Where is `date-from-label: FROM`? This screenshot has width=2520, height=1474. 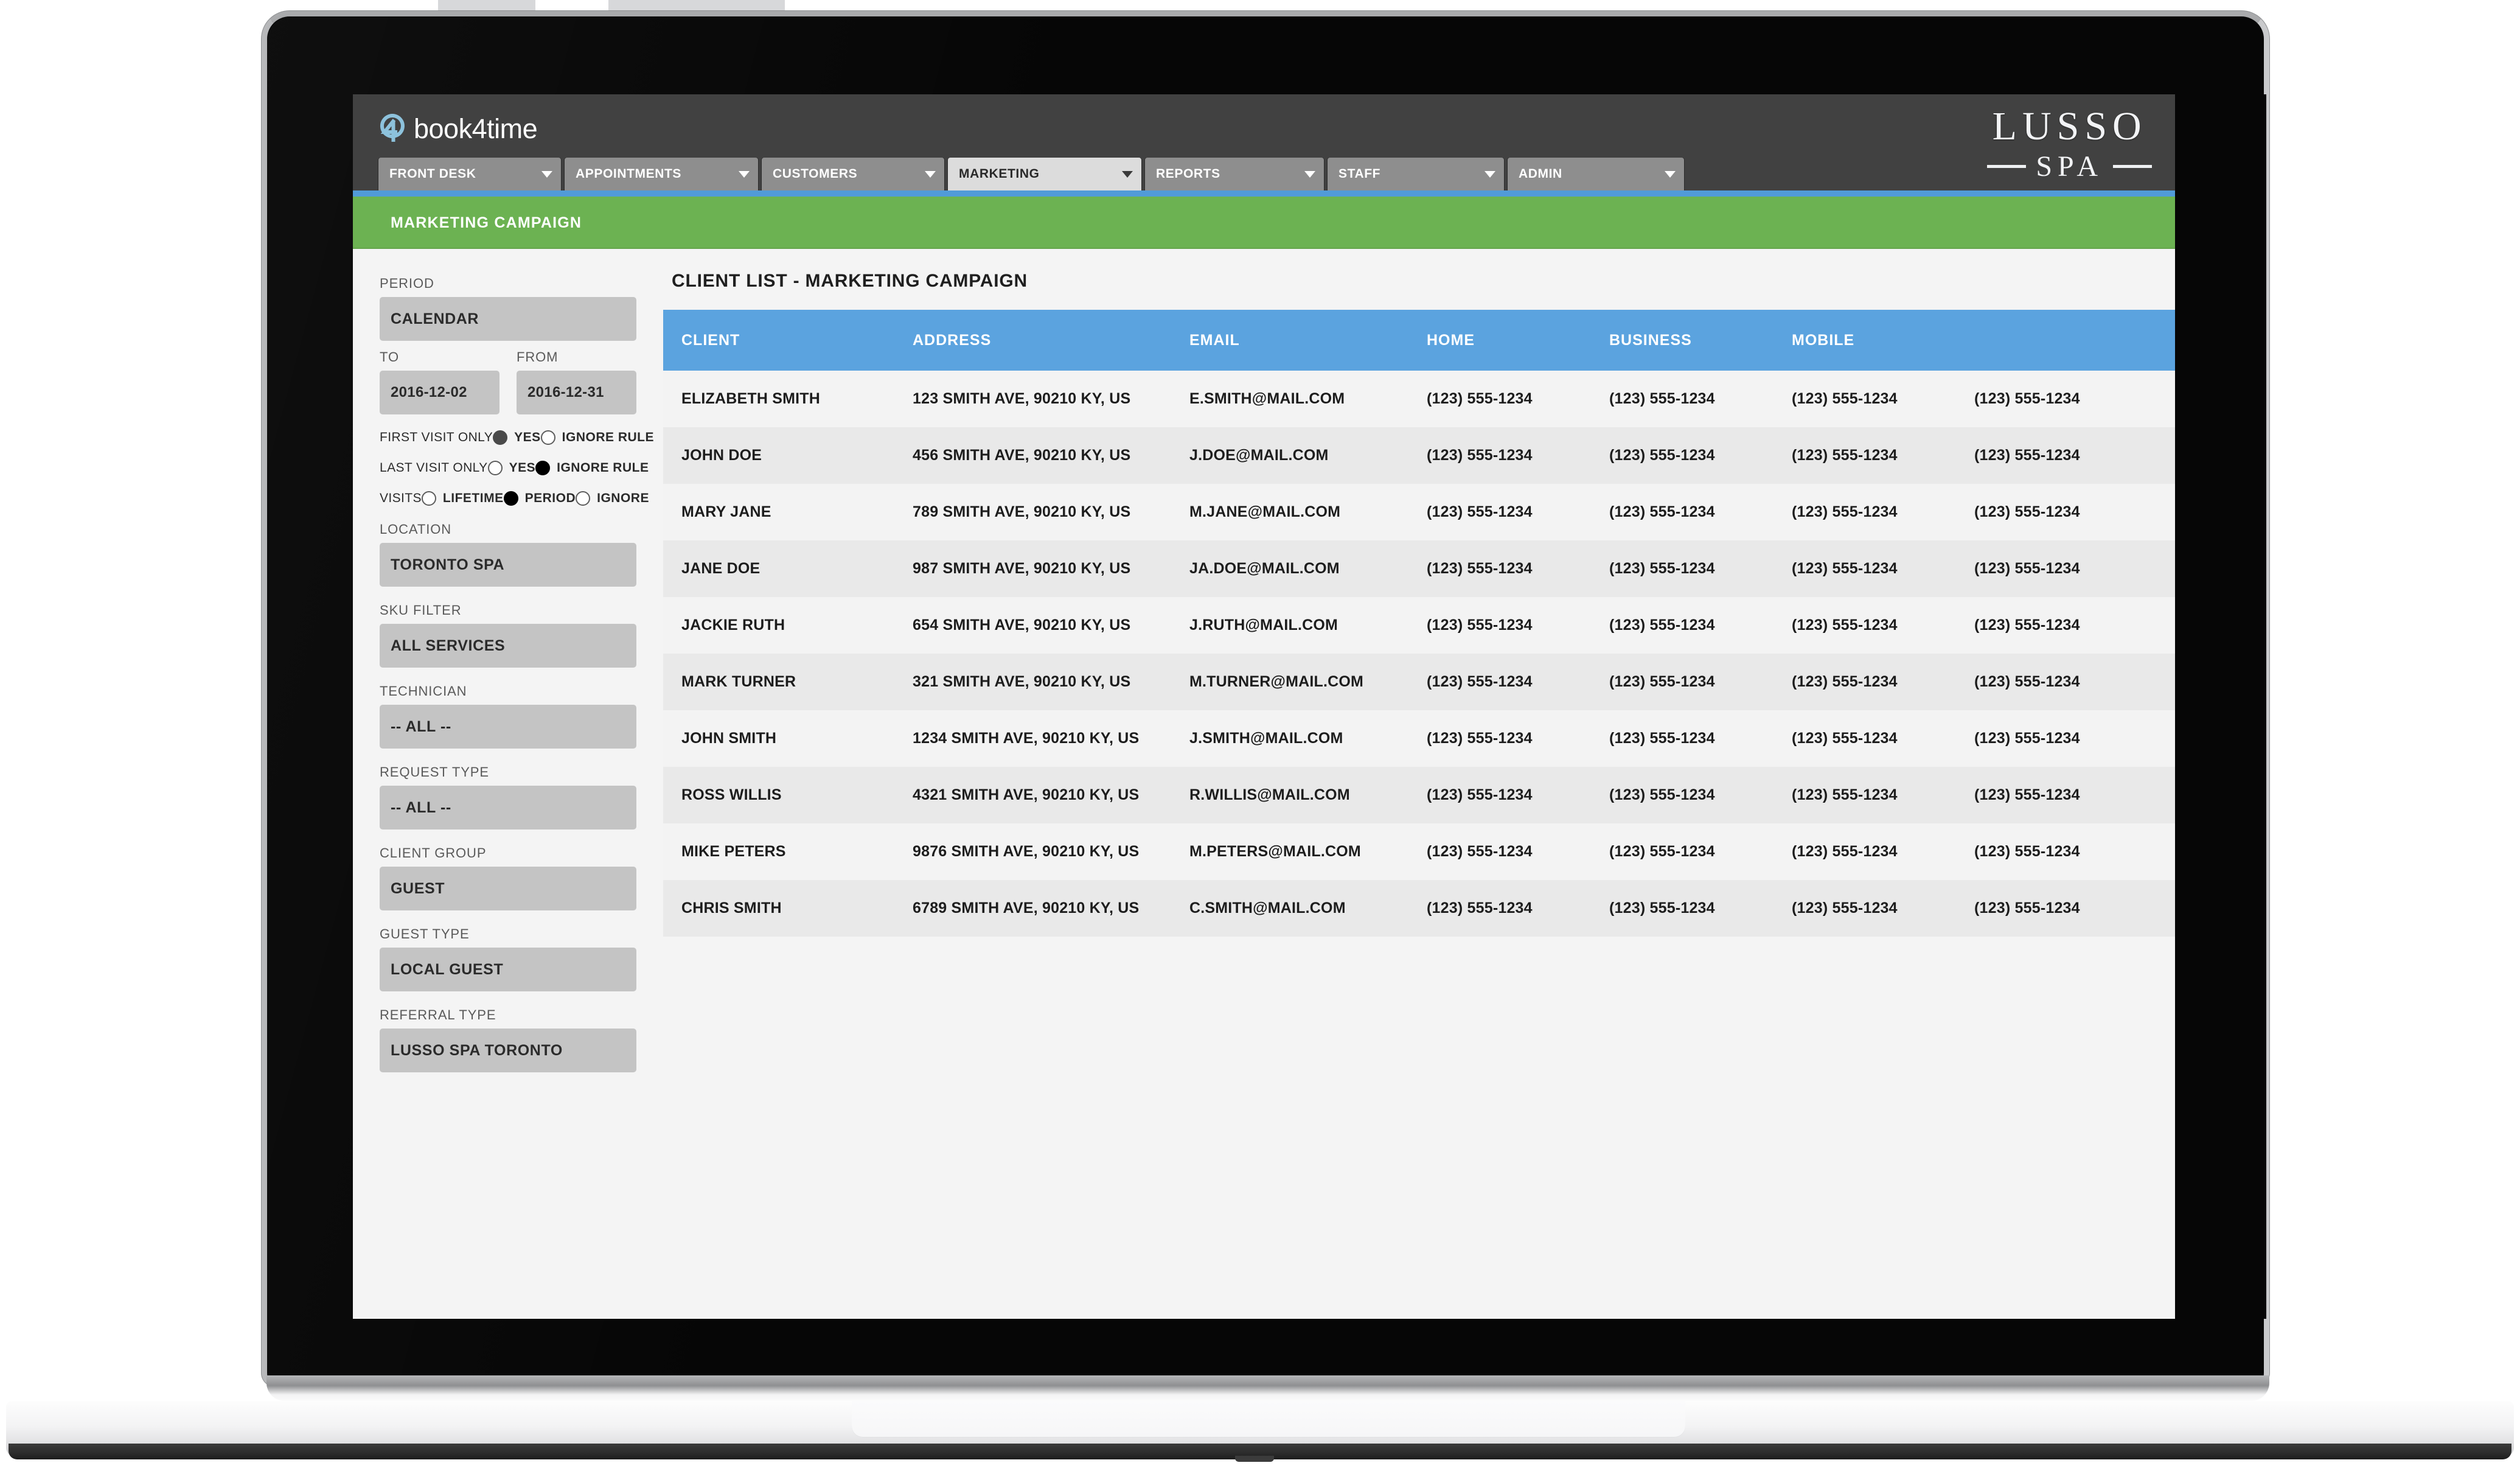
date-from-label: FROM is located at coordinates (538, 357).